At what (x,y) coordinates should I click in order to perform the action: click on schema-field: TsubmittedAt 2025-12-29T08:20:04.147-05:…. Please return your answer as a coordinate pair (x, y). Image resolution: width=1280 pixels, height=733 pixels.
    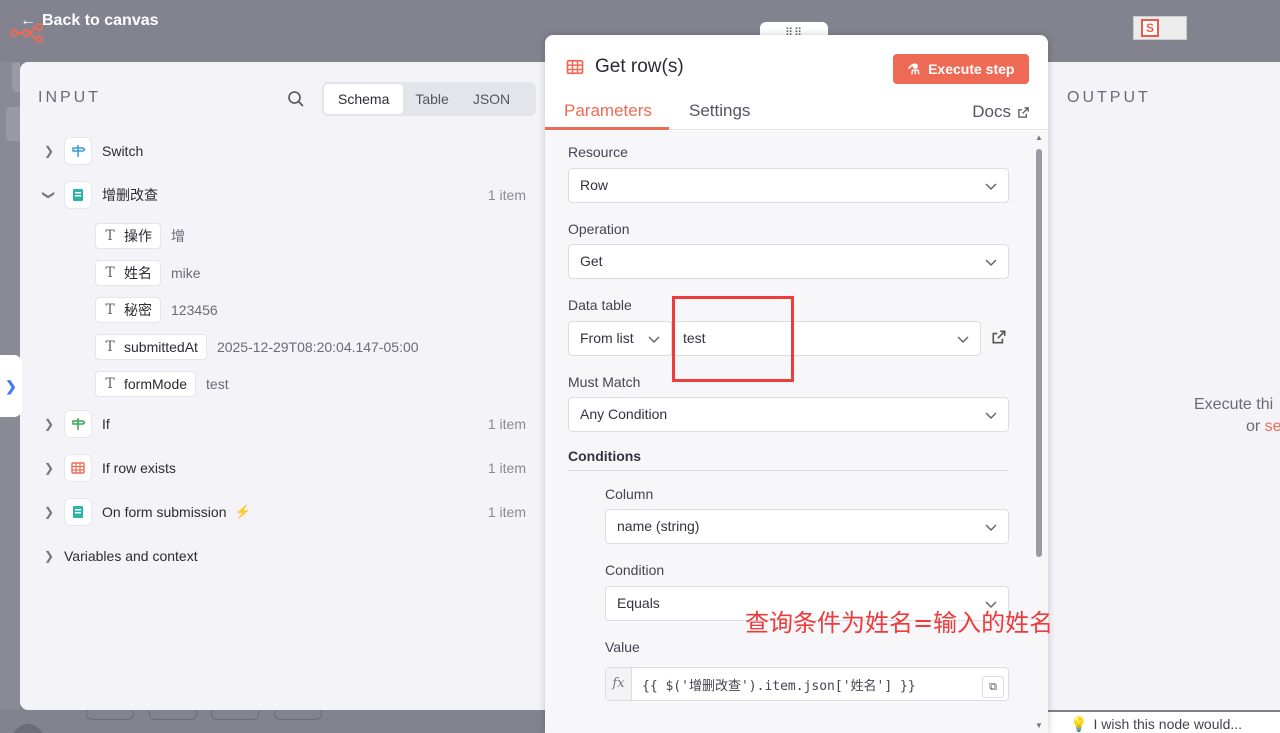
    Looking at the image, I should click on (257, 347).